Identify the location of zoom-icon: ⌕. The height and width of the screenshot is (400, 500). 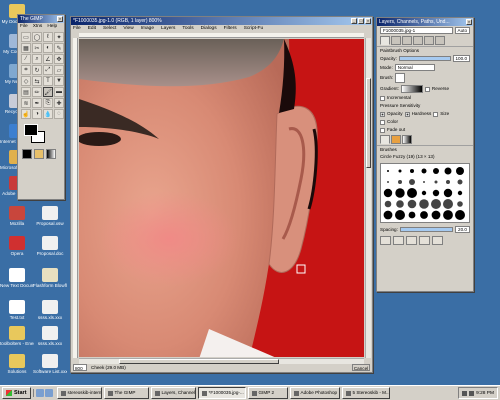
(37, 59).